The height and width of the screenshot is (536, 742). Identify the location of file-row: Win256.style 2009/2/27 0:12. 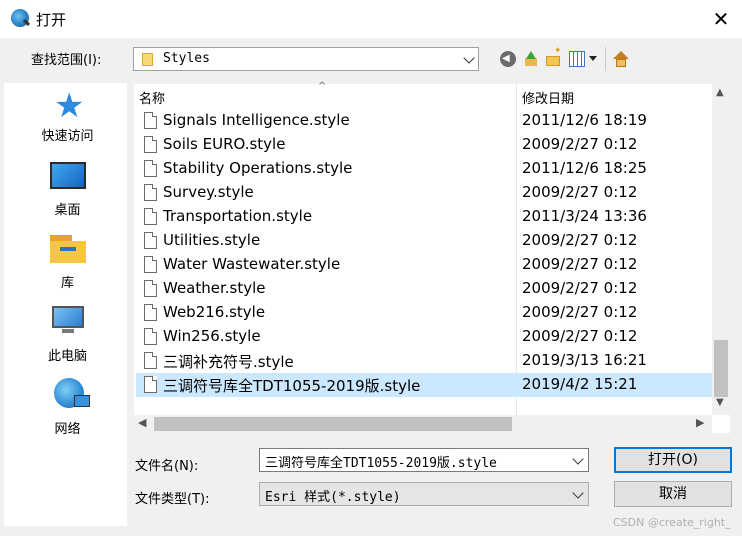
(424, 337).